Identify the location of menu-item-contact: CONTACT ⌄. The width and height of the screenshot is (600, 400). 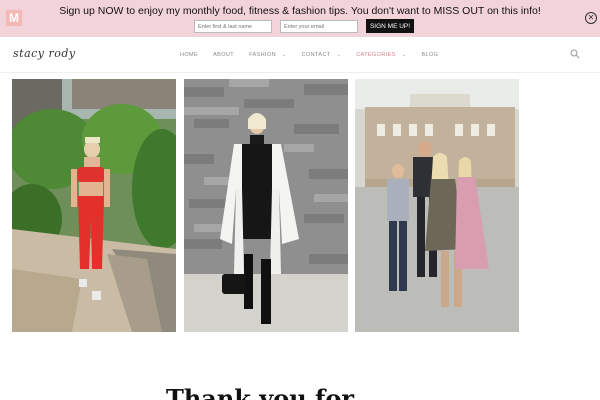
(322, 55).